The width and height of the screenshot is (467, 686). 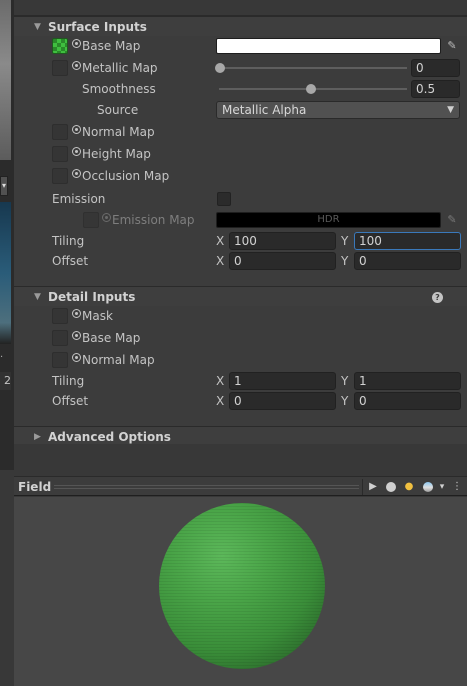 I want to click on smoothness-row: Smoothness 0.5, so click(x=240, y=89).